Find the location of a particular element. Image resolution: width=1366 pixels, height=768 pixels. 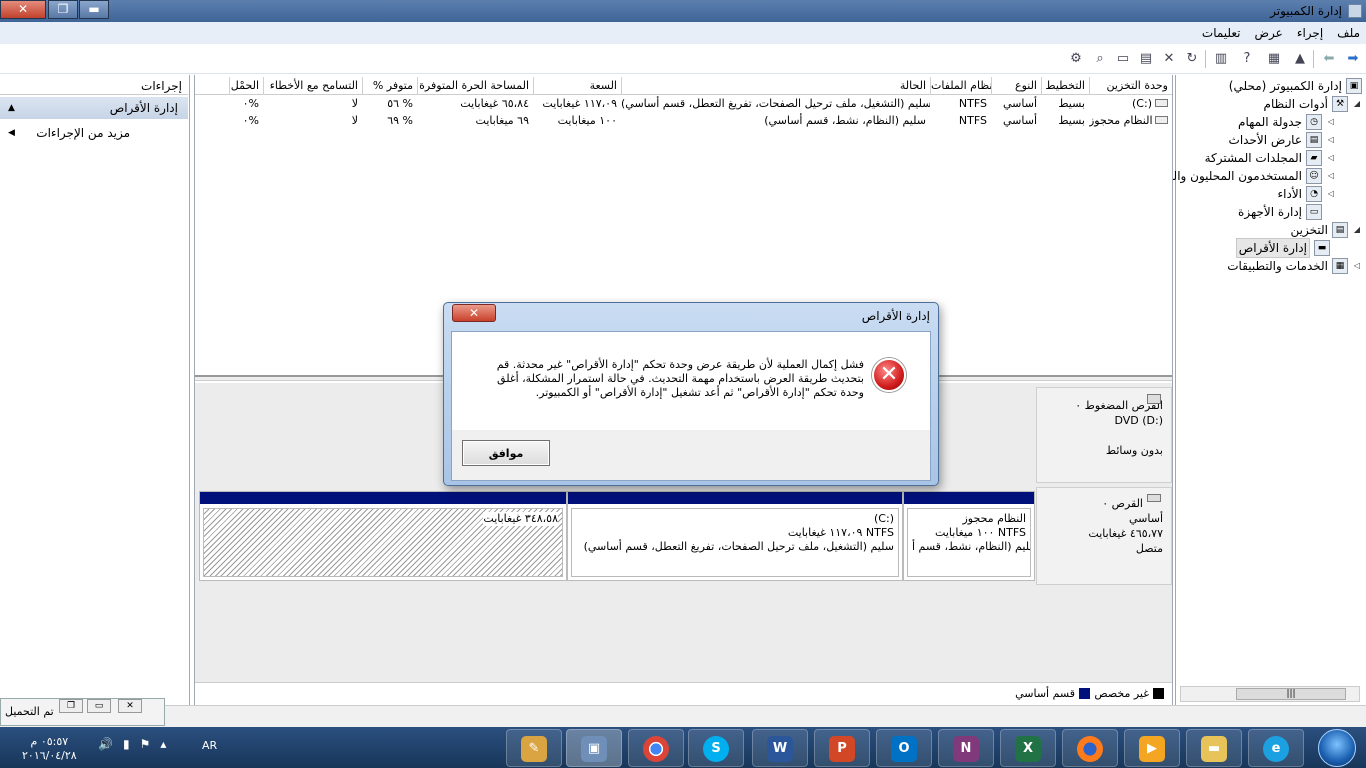

taskbar-powerpoint: P is located at coordinates (842, 748).